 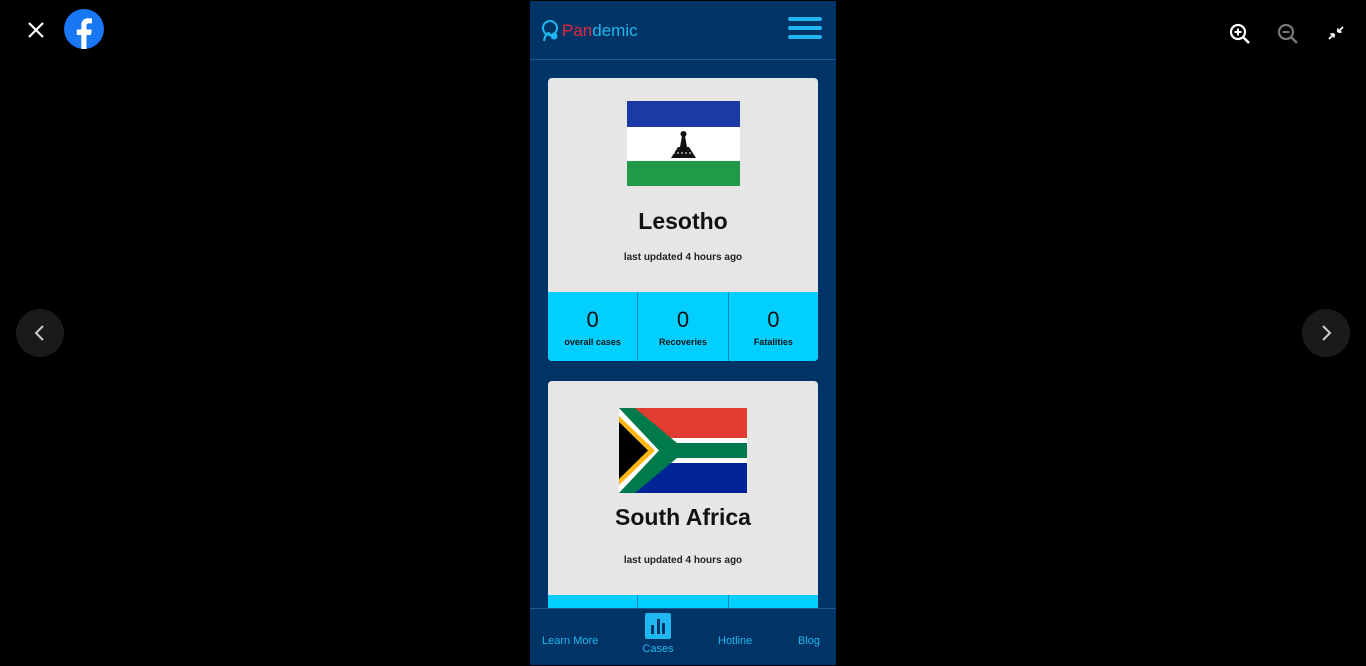 I want to click on exit-fullscreen-icon, so click(x=1336, y=33).